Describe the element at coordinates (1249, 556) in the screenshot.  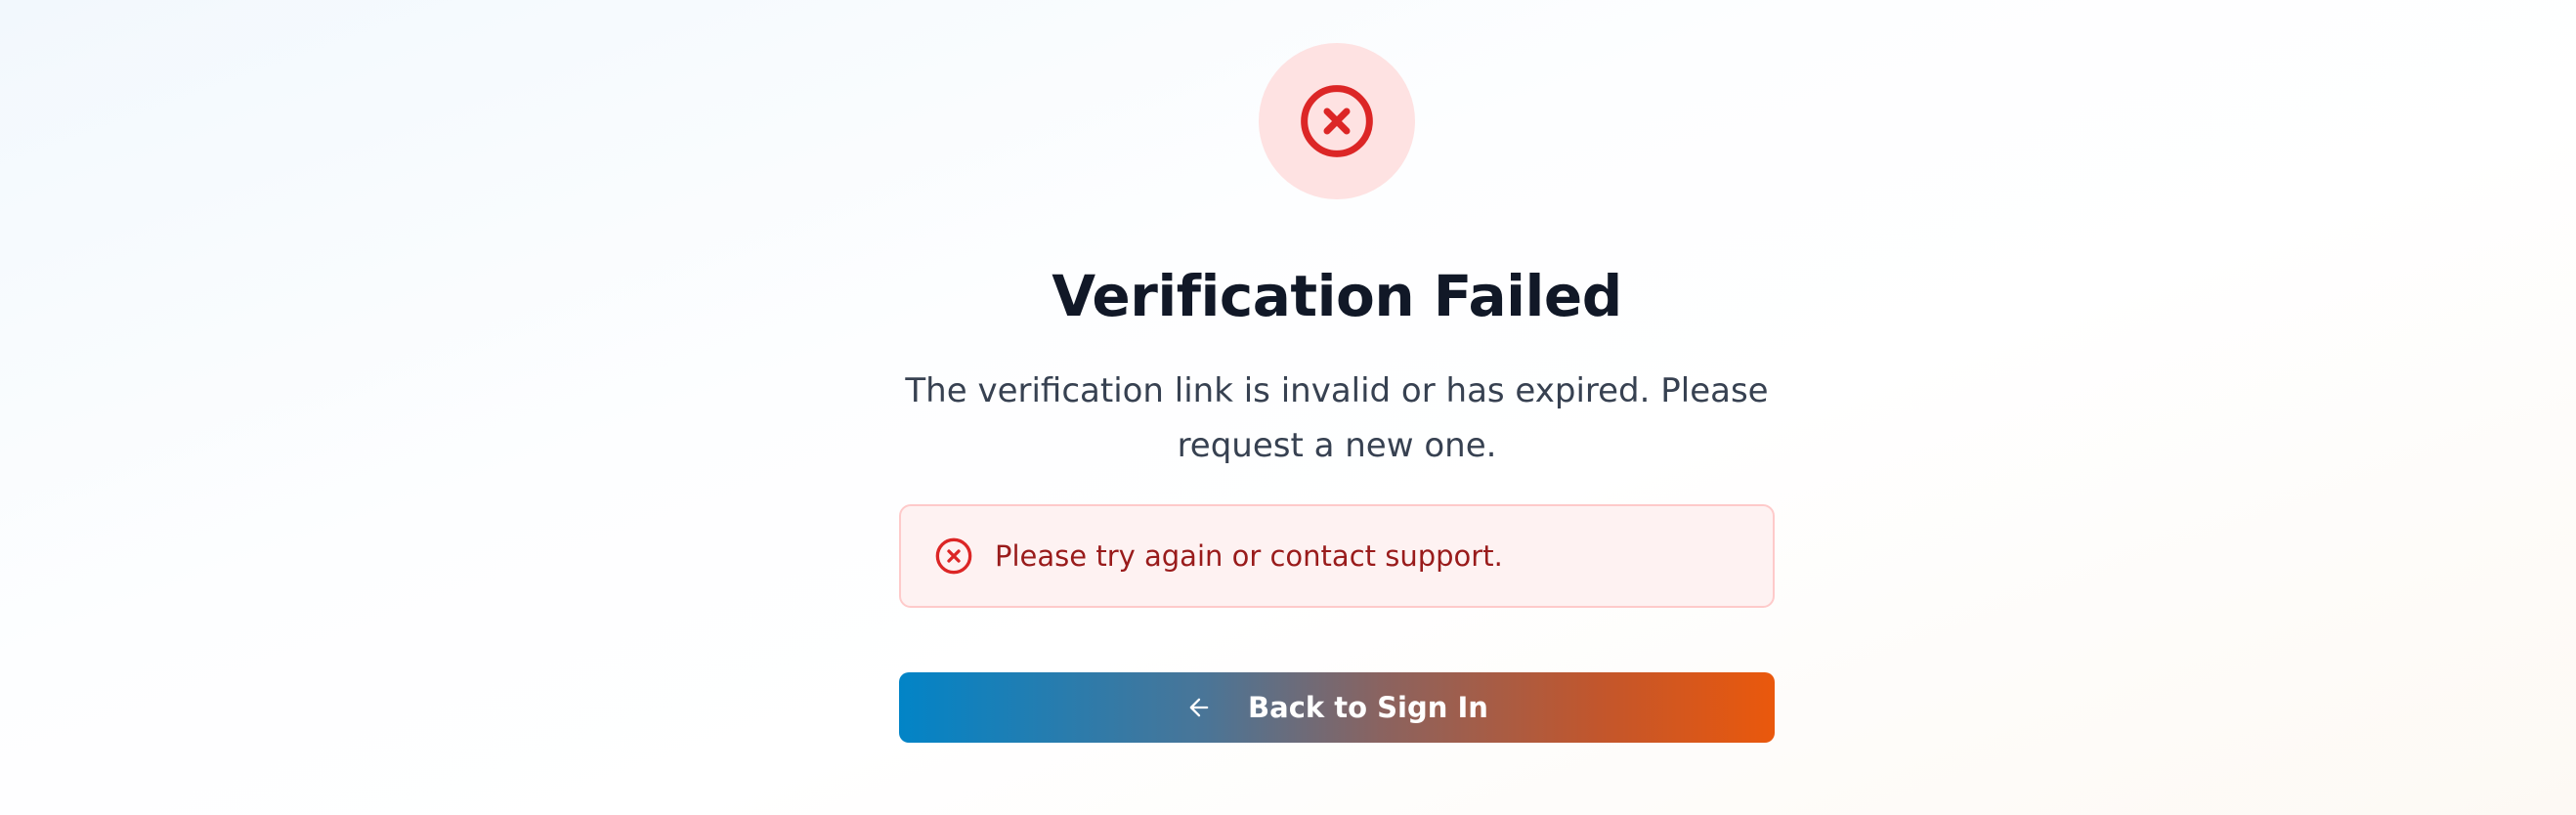
I see `alert-text: Please try again or contact support.` at that location.